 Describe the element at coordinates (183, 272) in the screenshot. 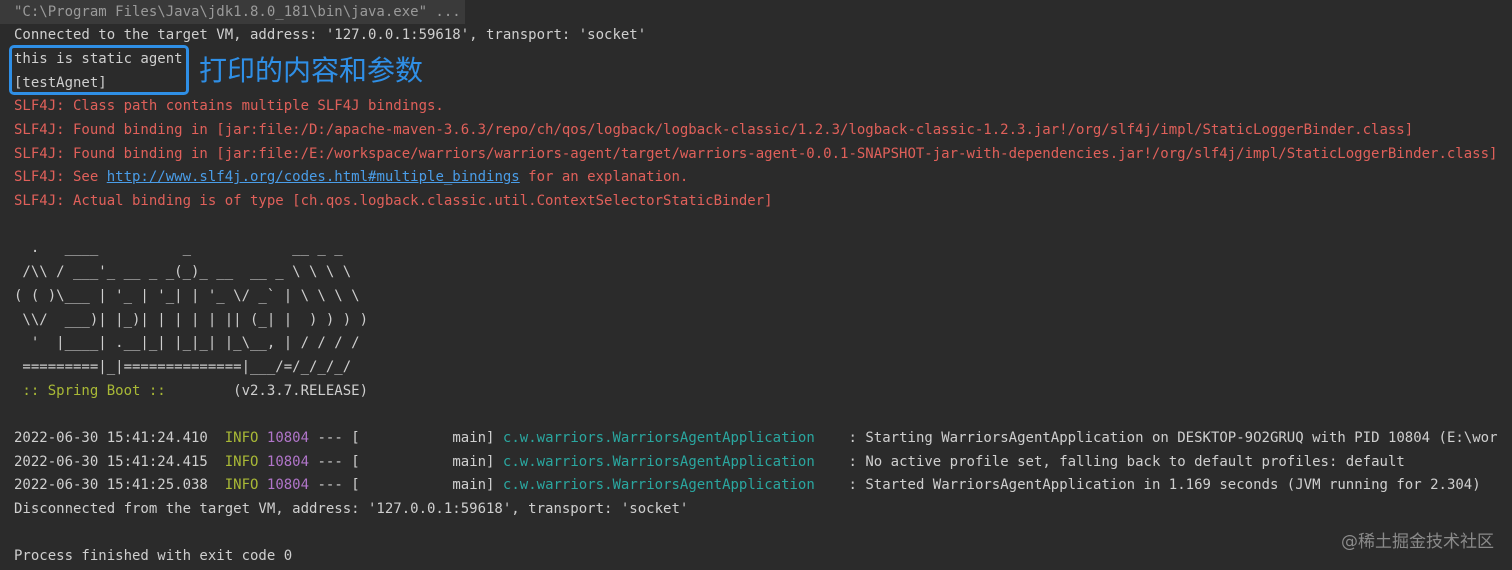

I see `banner-line: /\\ / ___'_ __ _ _(_)_ __ __ _ \ \ \ \` at that location.